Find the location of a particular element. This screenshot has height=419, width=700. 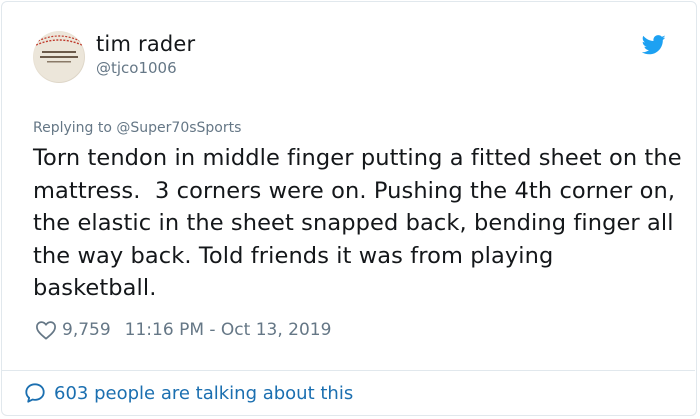

avatar is located at coordinates (59, 57).